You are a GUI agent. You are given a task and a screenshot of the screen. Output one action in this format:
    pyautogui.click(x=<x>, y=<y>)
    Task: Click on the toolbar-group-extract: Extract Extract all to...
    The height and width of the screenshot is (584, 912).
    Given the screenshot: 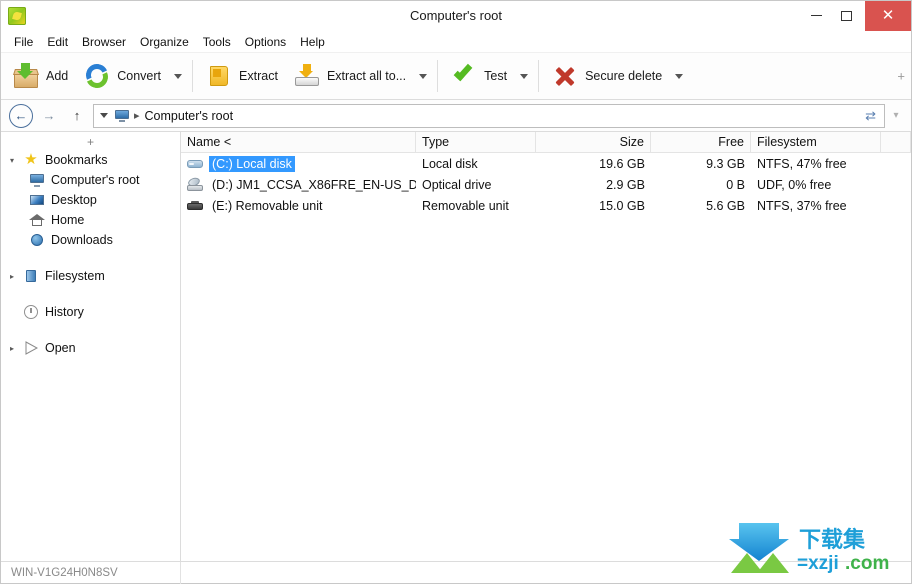 What is the action you would take?
    pyautogui.click(x=315, y=76)
    